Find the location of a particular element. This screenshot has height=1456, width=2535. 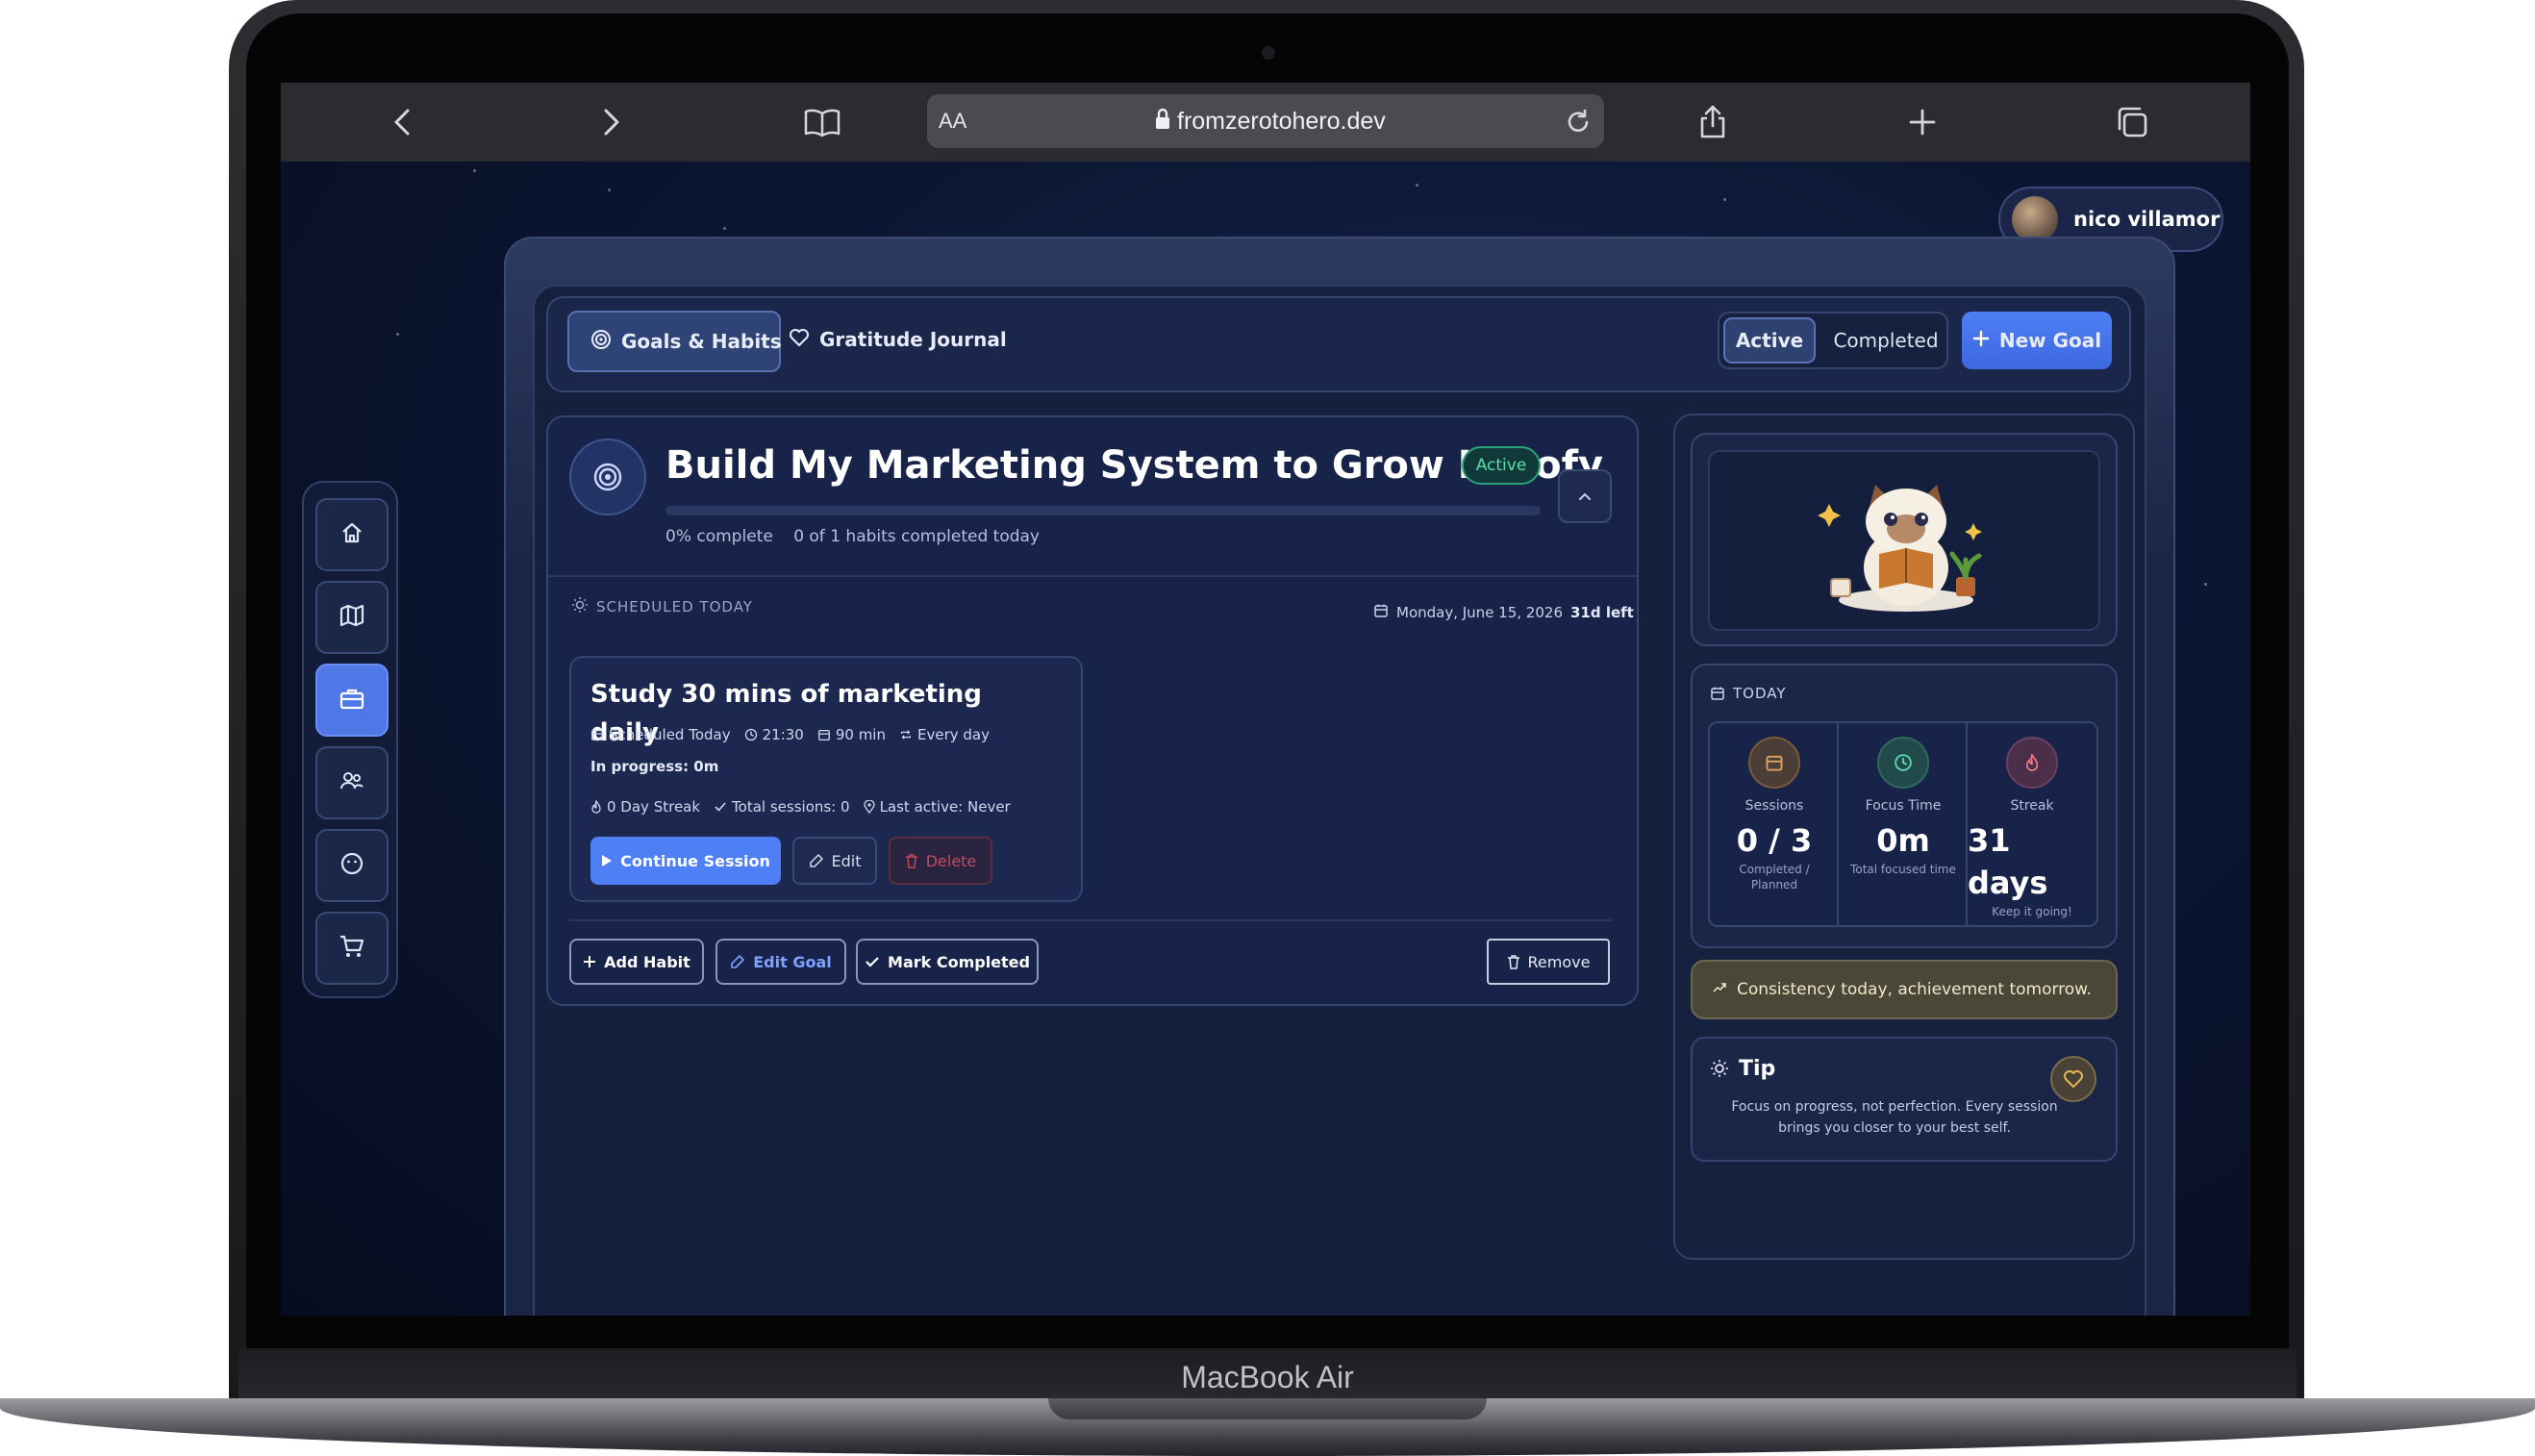

divider is located at coordinates (1092, 576).